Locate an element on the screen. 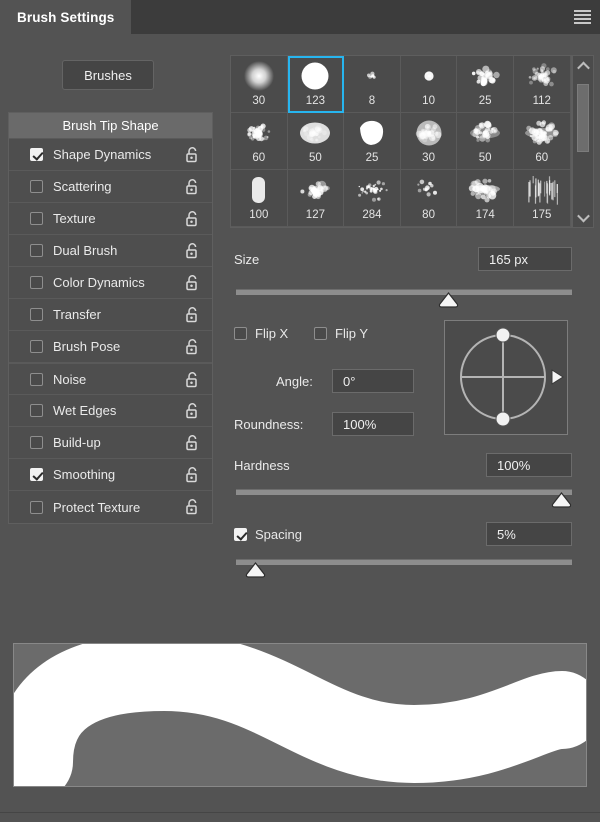 This screenshot has width=600, height=822. spacing-value-field: 5% is located at coordinates (529, 534).